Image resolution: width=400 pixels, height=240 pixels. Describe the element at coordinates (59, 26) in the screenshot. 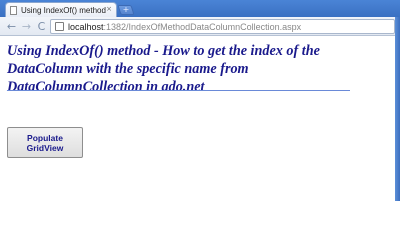

I see `page-info-icon` at that location.